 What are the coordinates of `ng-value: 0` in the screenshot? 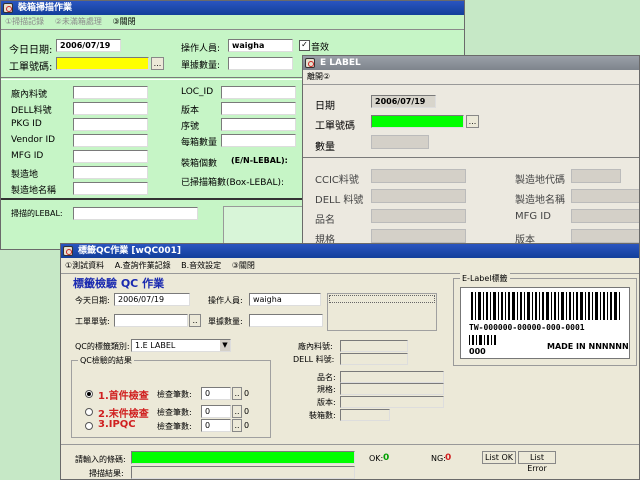 It's located at (448, 458).